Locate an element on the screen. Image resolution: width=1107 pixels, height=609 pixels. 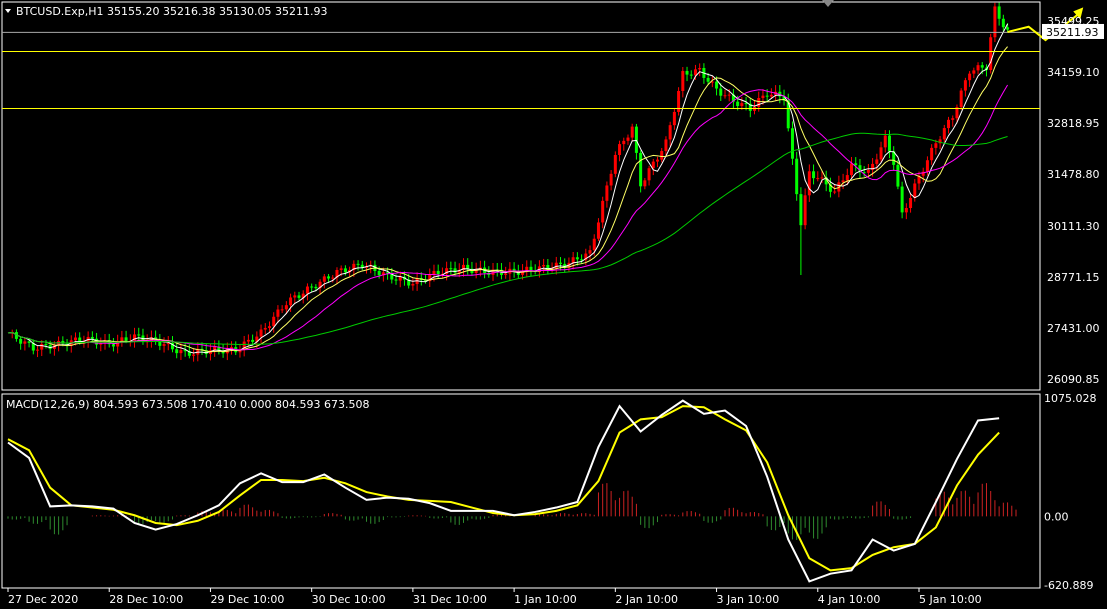
scroll-marker-icon is located at coordinates (828, 3).